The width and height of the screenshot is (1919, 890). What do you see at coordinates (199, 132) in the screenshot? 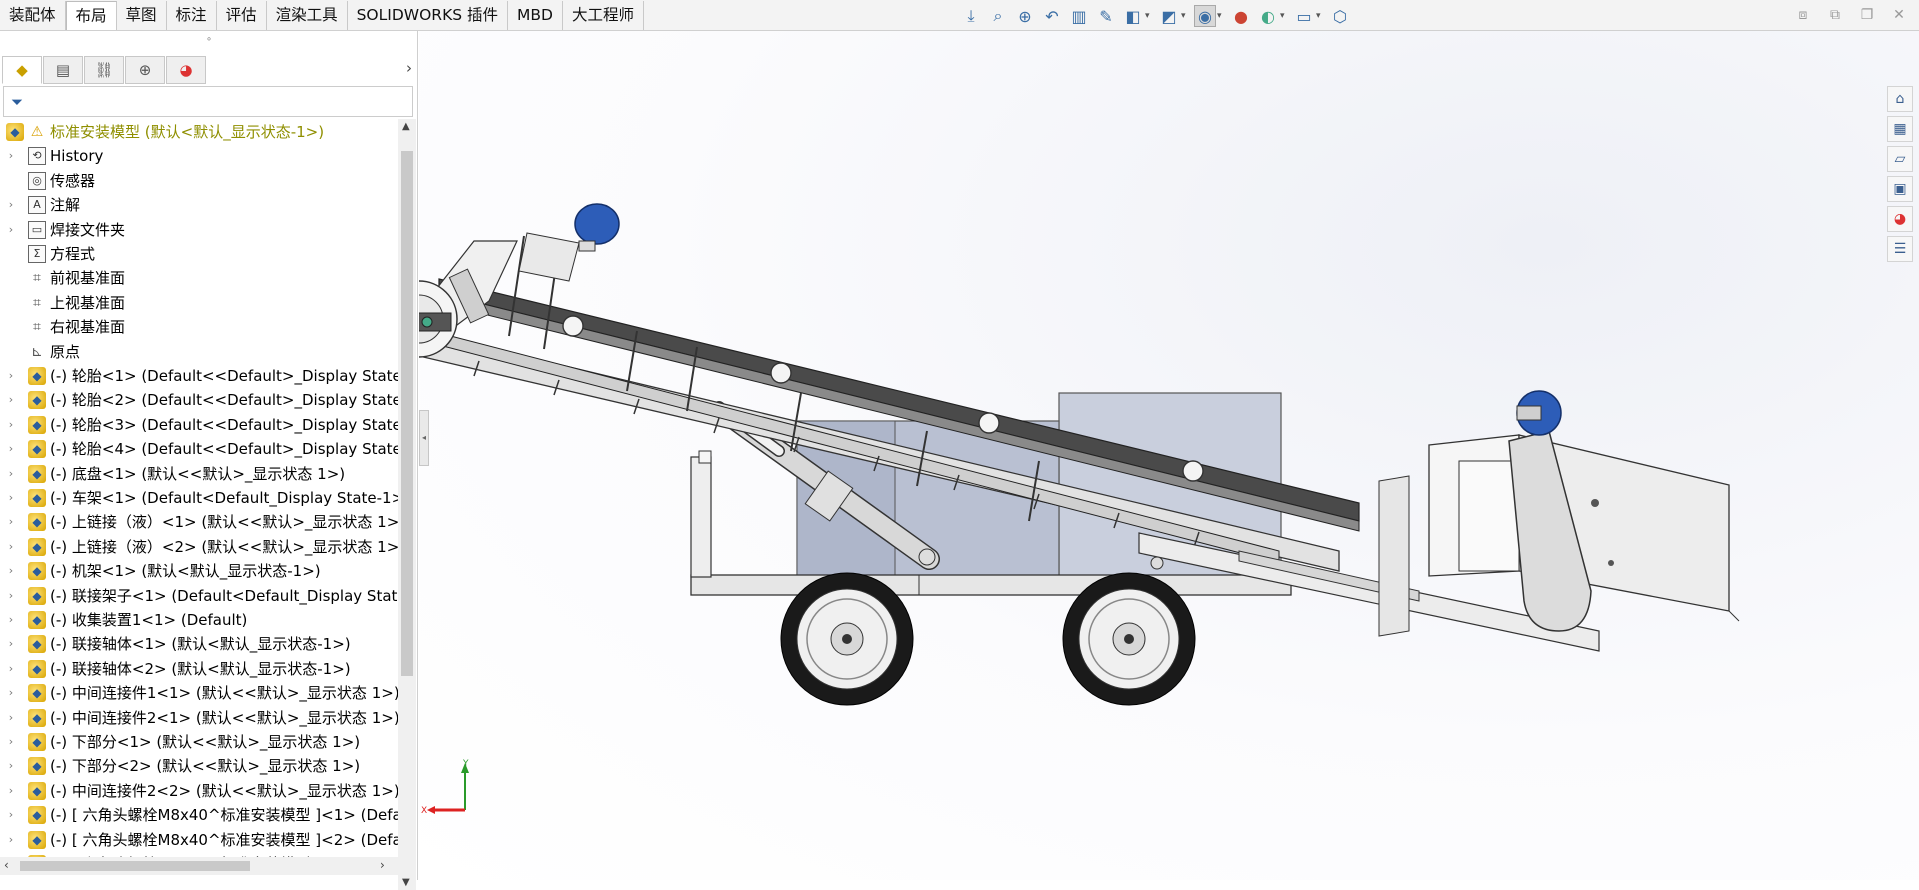
I see `tree-root: ◆ ⚠ 标准安装模型 (默认<默认_显示状态-1>)` at bounding box center [199, 132].